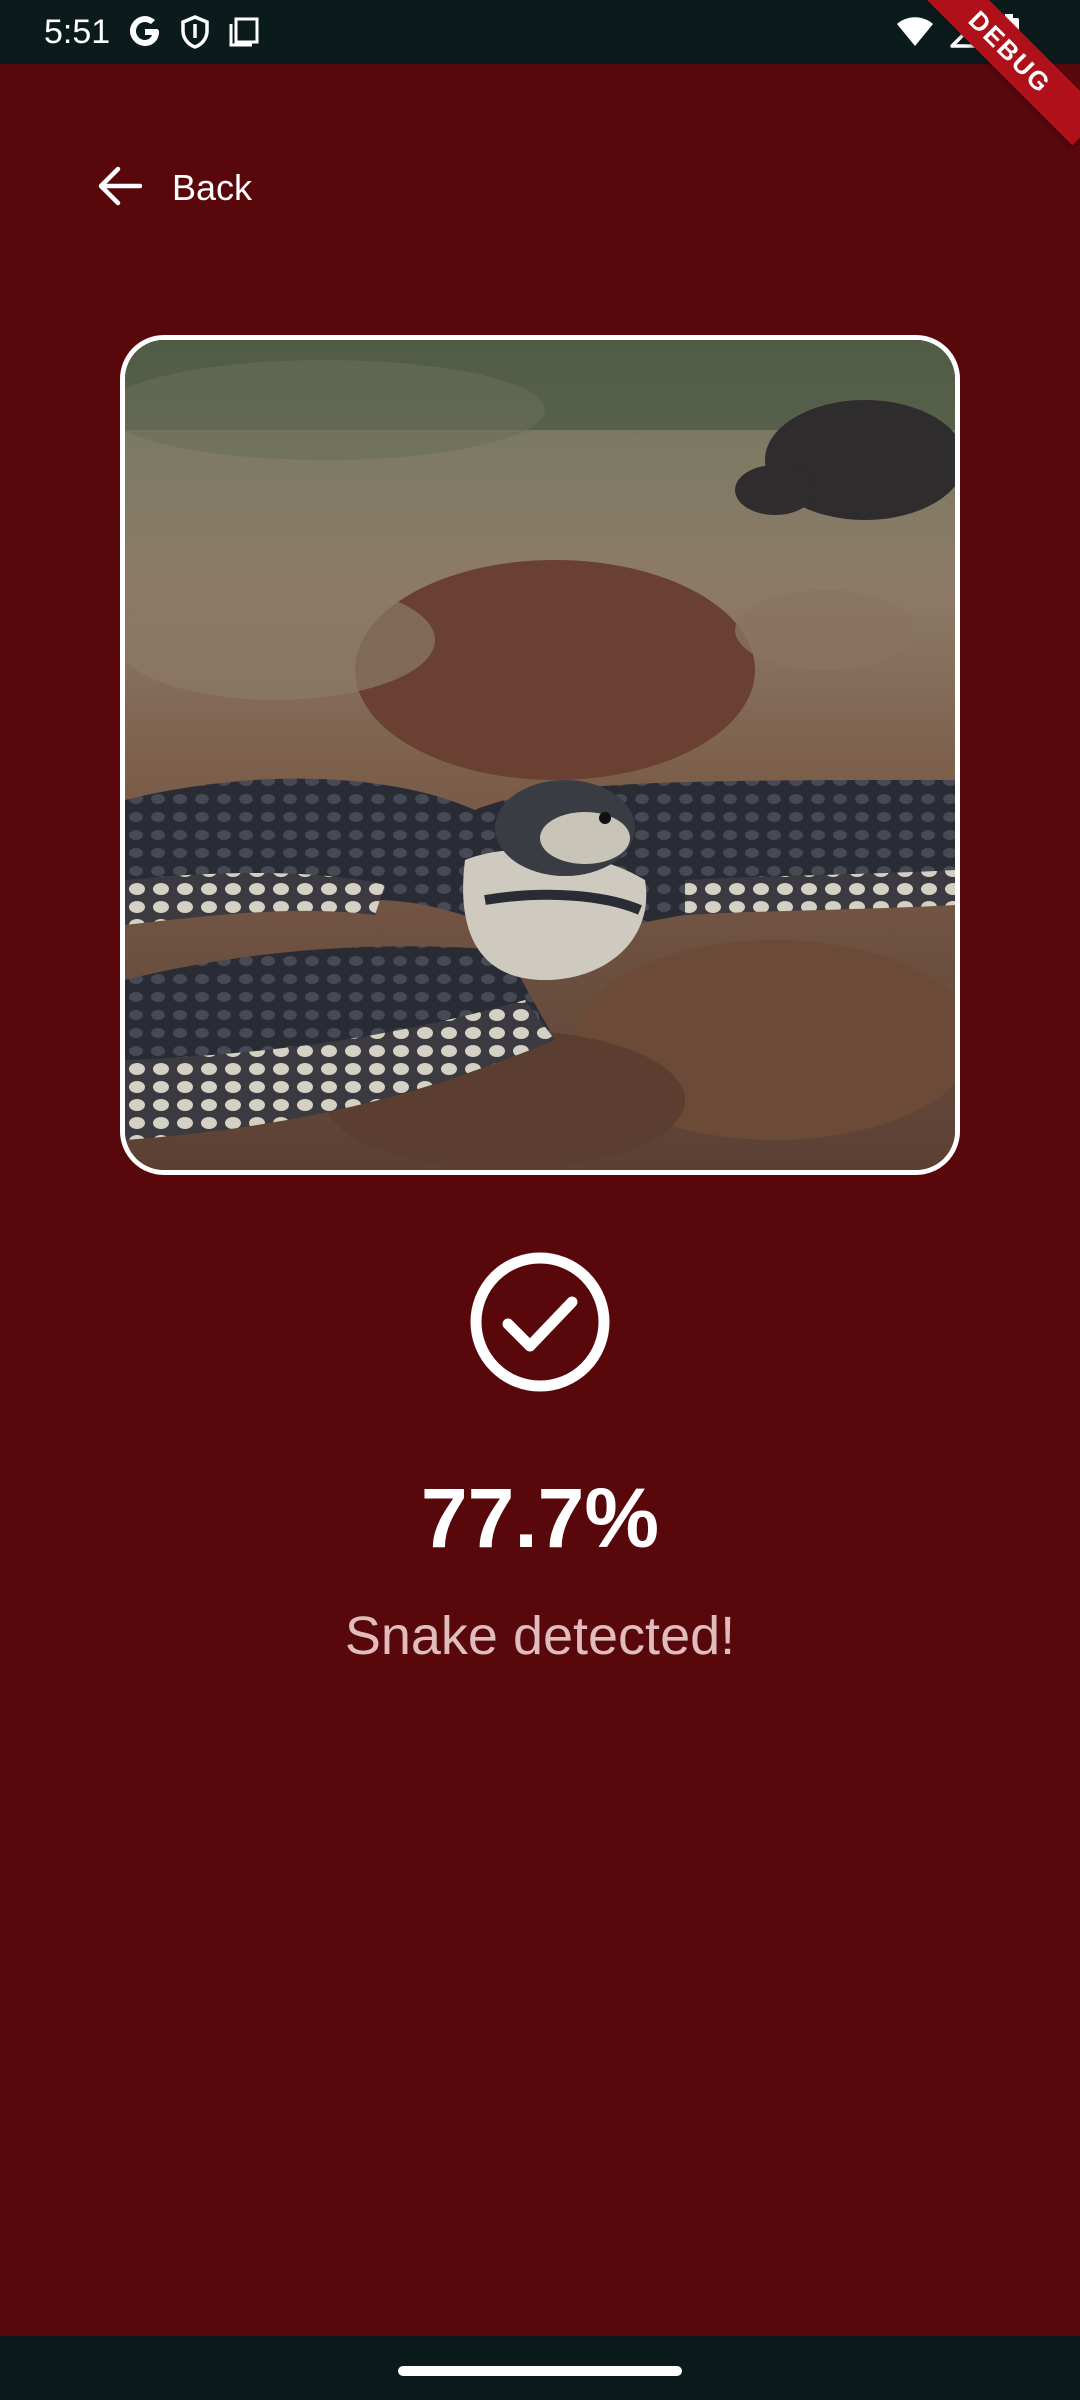 The height and width of the screenshot is (2400, 1080). What do you see at coordinates (212, 187) in the screenshot?
I see `back-label: Back` at bounding box center [212, 187].